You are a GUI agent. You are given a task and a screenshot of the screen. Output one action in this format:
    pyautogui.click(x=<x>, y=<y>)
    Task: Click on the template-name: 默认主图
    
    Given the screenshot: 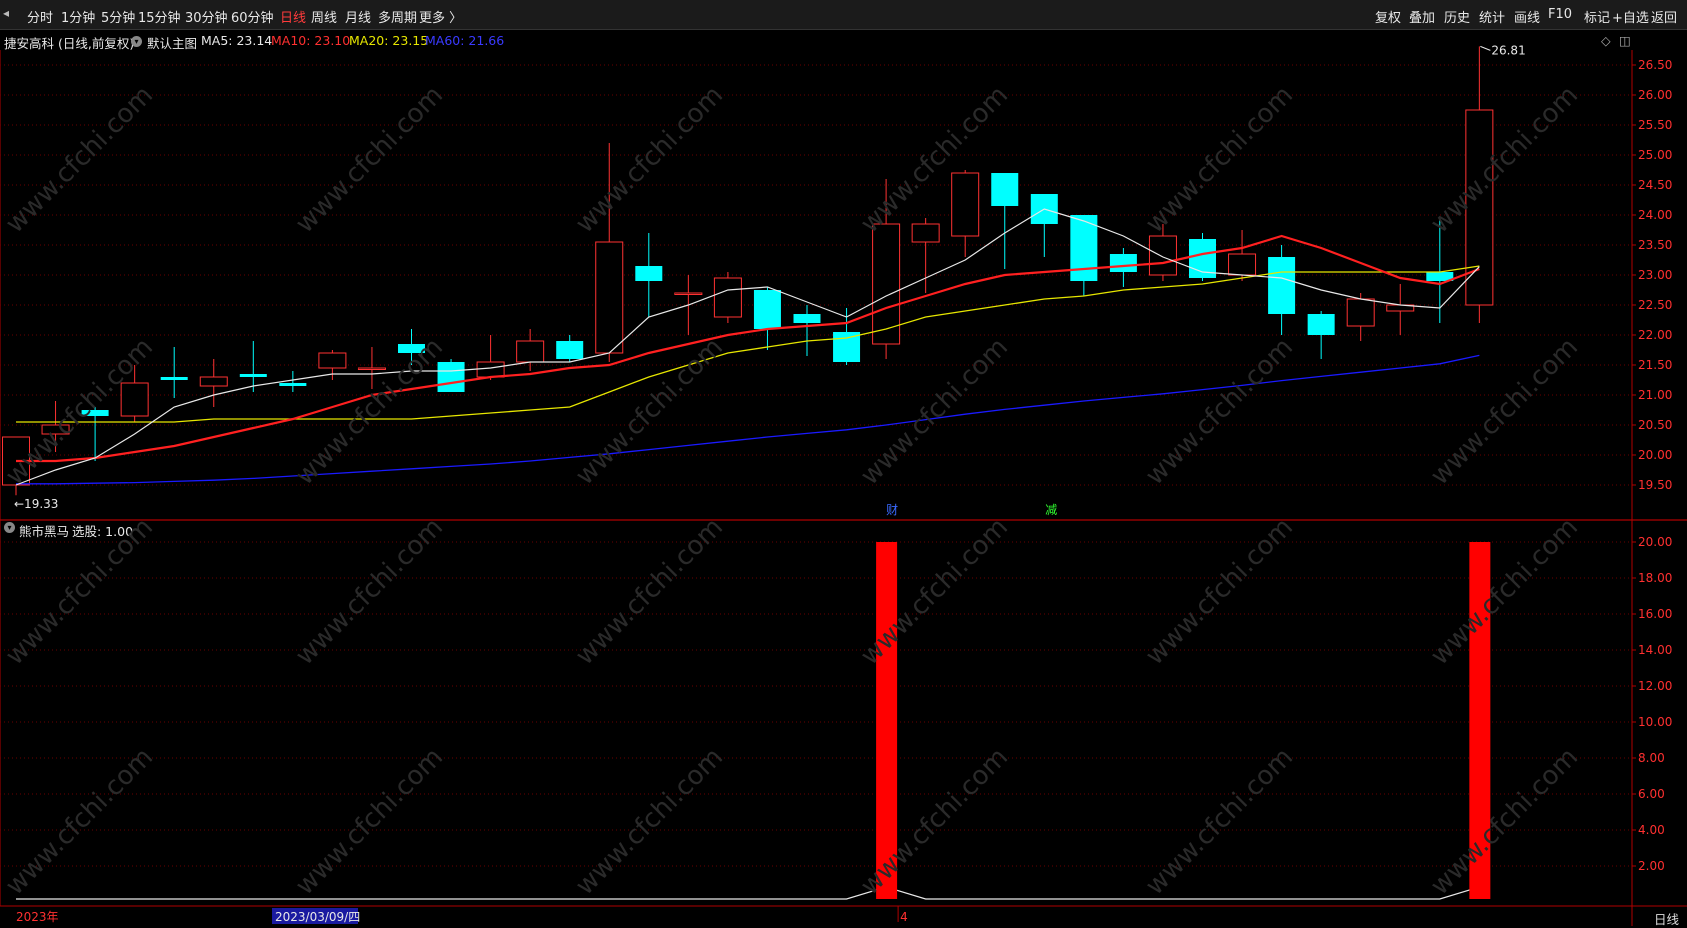 What is the action you would take?
    pyautogui.click(x=172, y=42)
    